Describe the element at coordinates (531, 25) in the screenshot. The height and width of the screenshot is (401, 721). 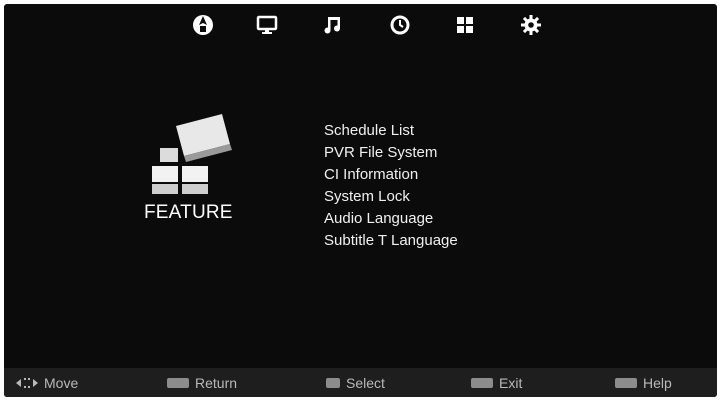
I see `setup-icon` at that location.